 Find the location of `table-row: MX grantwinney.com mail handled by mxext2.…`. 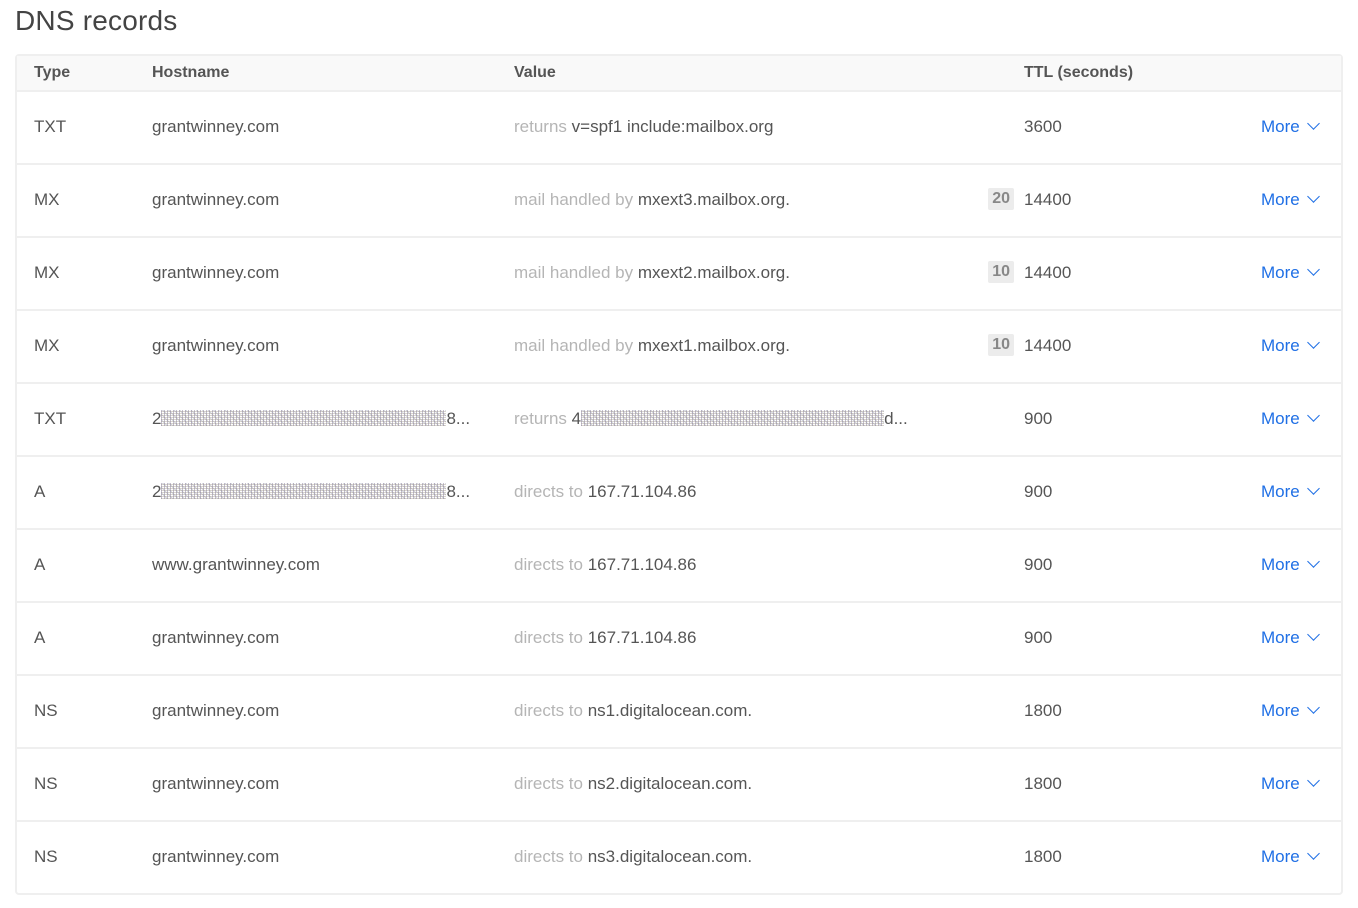

table-row: MX grantwinney.com mail handled by mxext2.… is located at coordinates (679, 274).